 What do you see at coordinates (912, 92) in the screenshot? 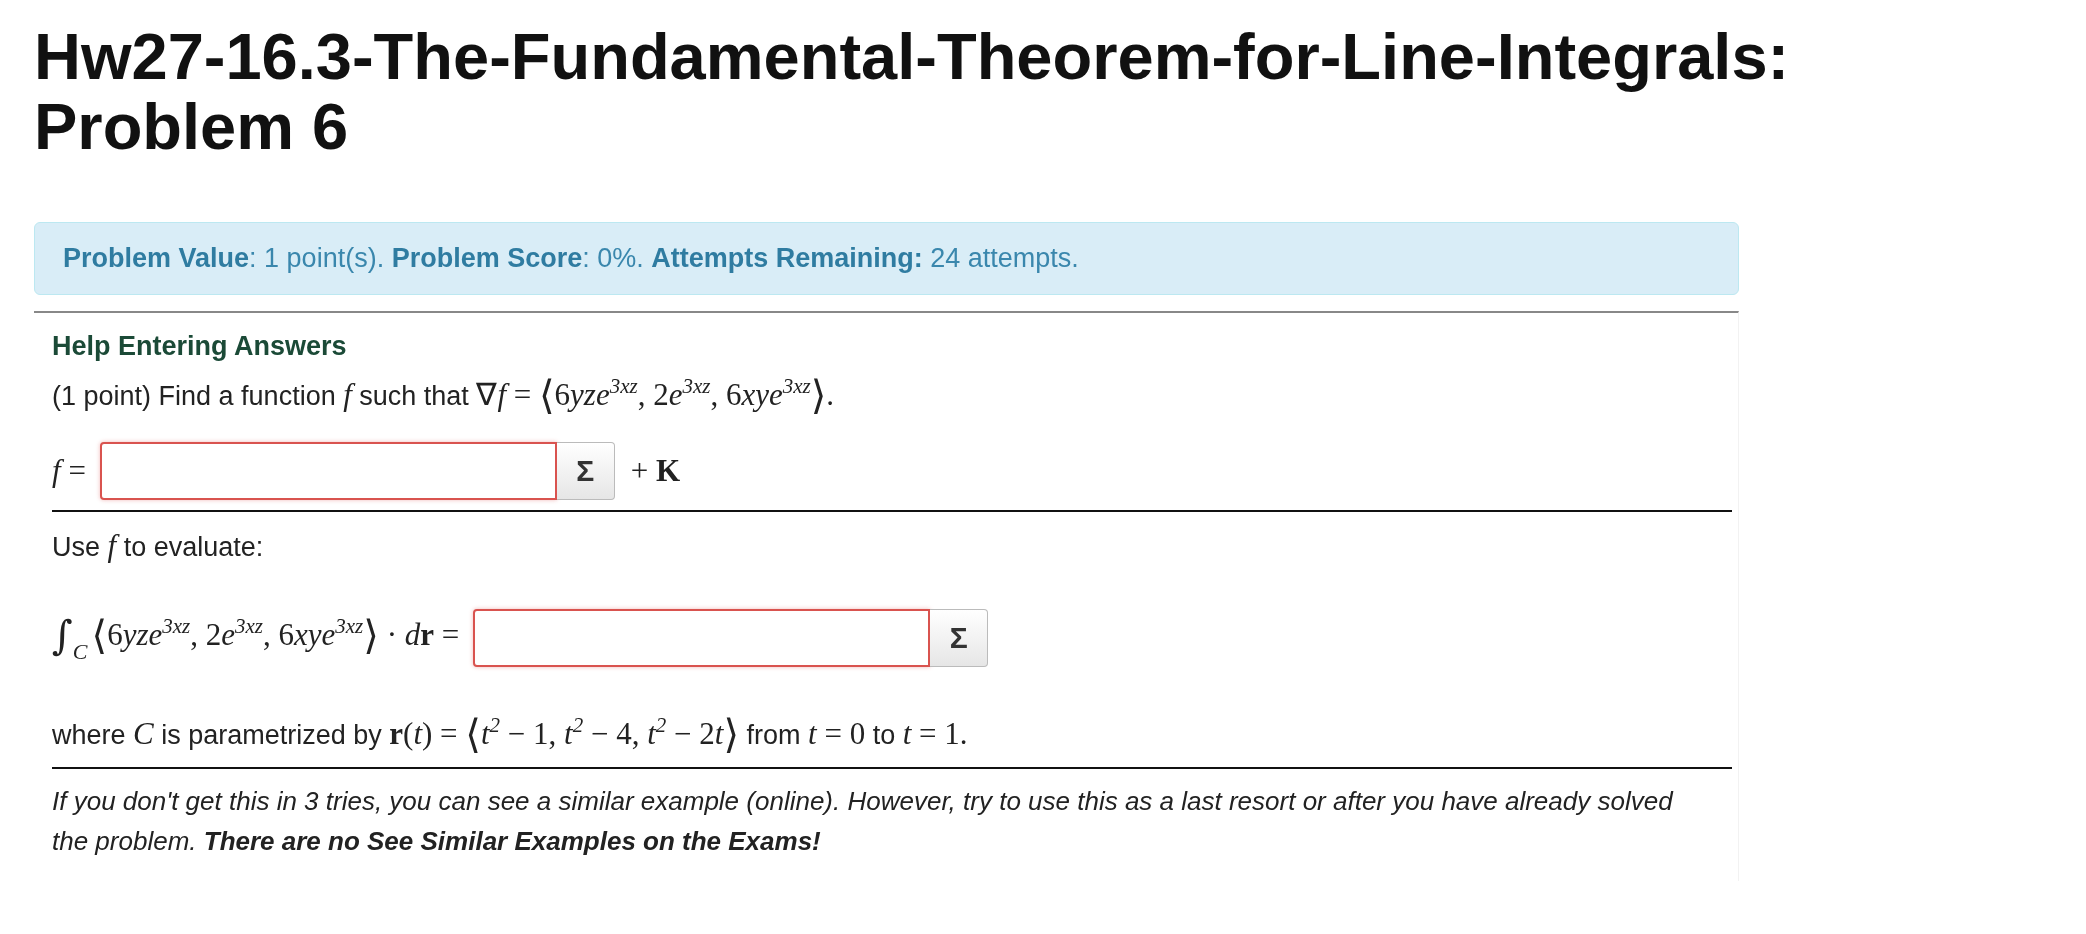
I see `page-title: Hw27-16.3-The-Fundamental-Theorem-for-Line-Integrals: Problem 6` at bounding box center [912, 92].